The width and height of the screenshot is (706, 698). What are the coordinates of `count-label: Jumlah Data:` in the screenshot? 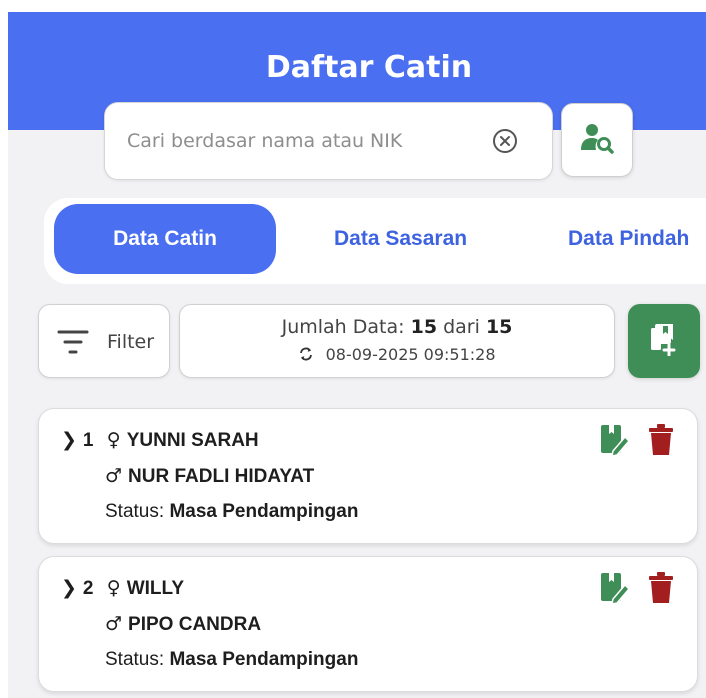 It's located at (343, 327).